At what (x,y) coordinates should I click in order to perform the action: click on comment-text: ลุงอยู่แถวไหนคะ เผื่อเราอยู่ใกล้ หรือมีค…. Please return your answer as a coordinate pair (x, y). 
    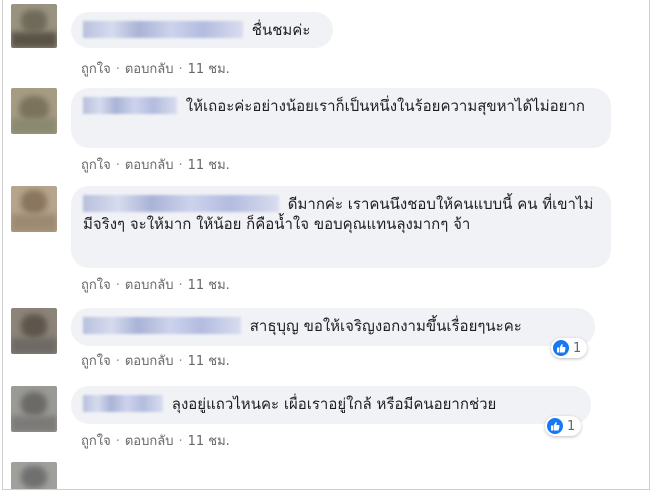
    Looking at the image, I should click on (334, 404).